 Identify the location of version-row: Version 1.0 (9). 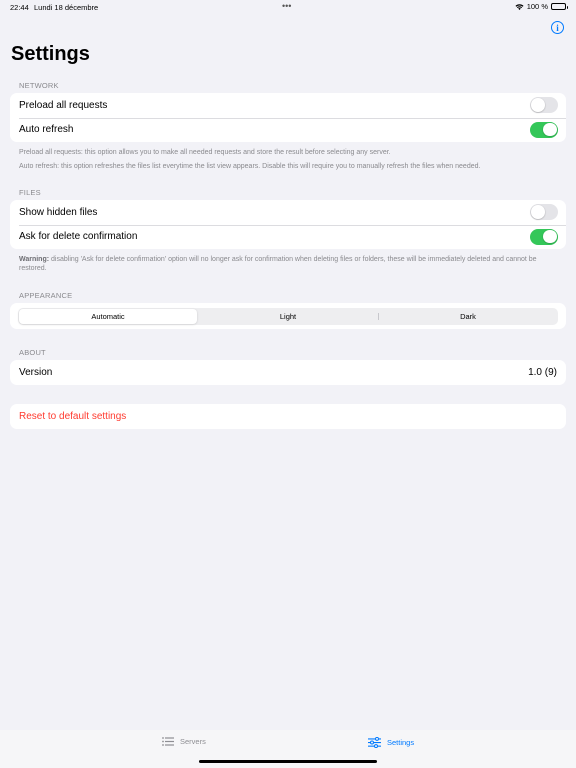
(288, 372).